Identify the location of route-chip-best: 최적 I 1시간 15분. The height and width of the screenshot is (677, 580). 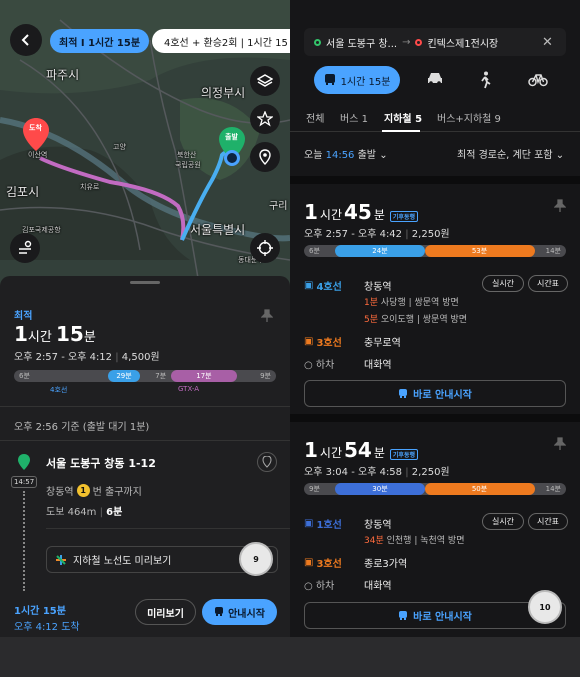
(100, 41).